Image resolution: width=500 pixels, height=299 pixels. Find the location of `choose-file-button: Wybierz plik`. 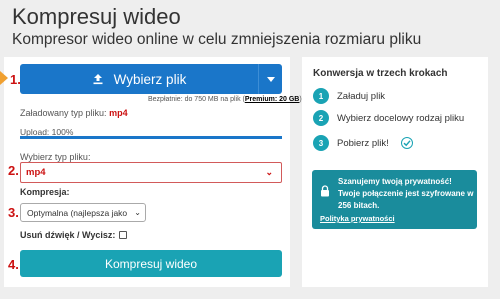

choose-file-button: Wybierz plik is located at coordinates (151, 79).